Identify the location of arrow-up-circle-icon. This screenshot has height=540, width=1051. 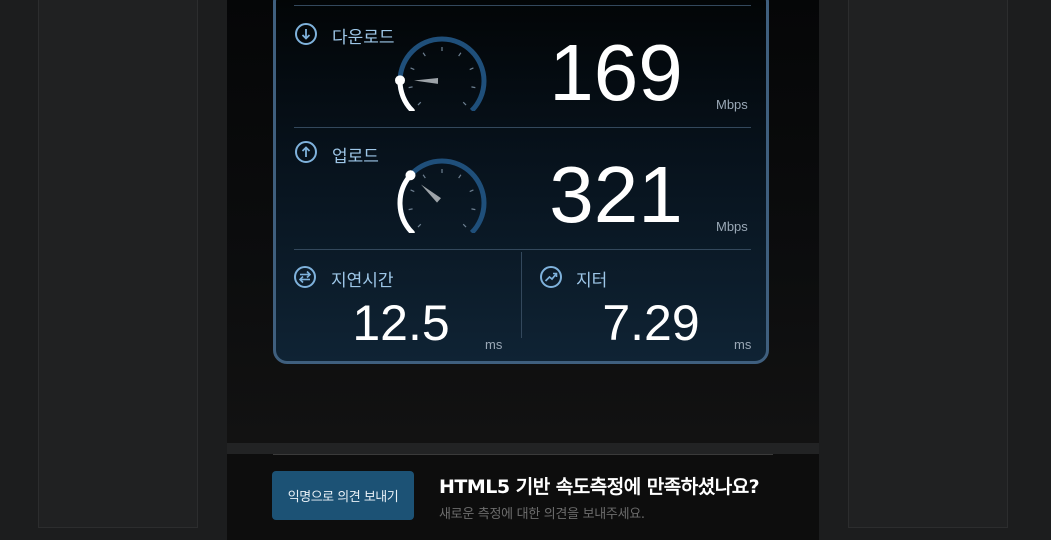
(306, 152).